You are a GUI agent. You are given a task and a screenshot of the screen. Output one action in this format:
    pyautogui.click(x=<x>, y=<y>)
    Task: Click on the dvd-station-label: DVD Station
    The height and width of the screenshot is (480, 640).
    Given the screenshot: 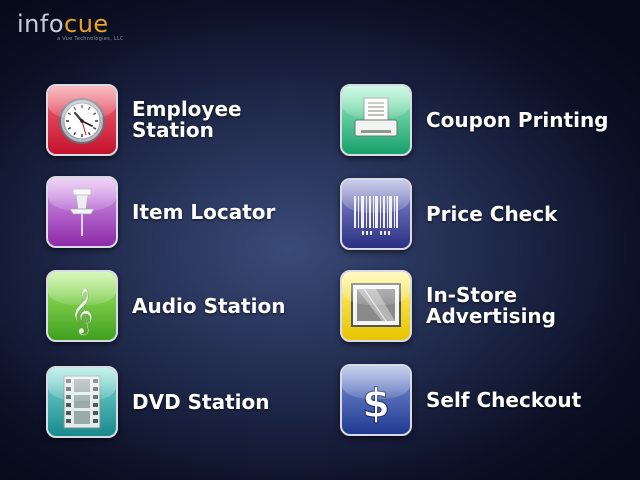 What is the action you would take?
    pyautogui.click(x=201, y=401)
    